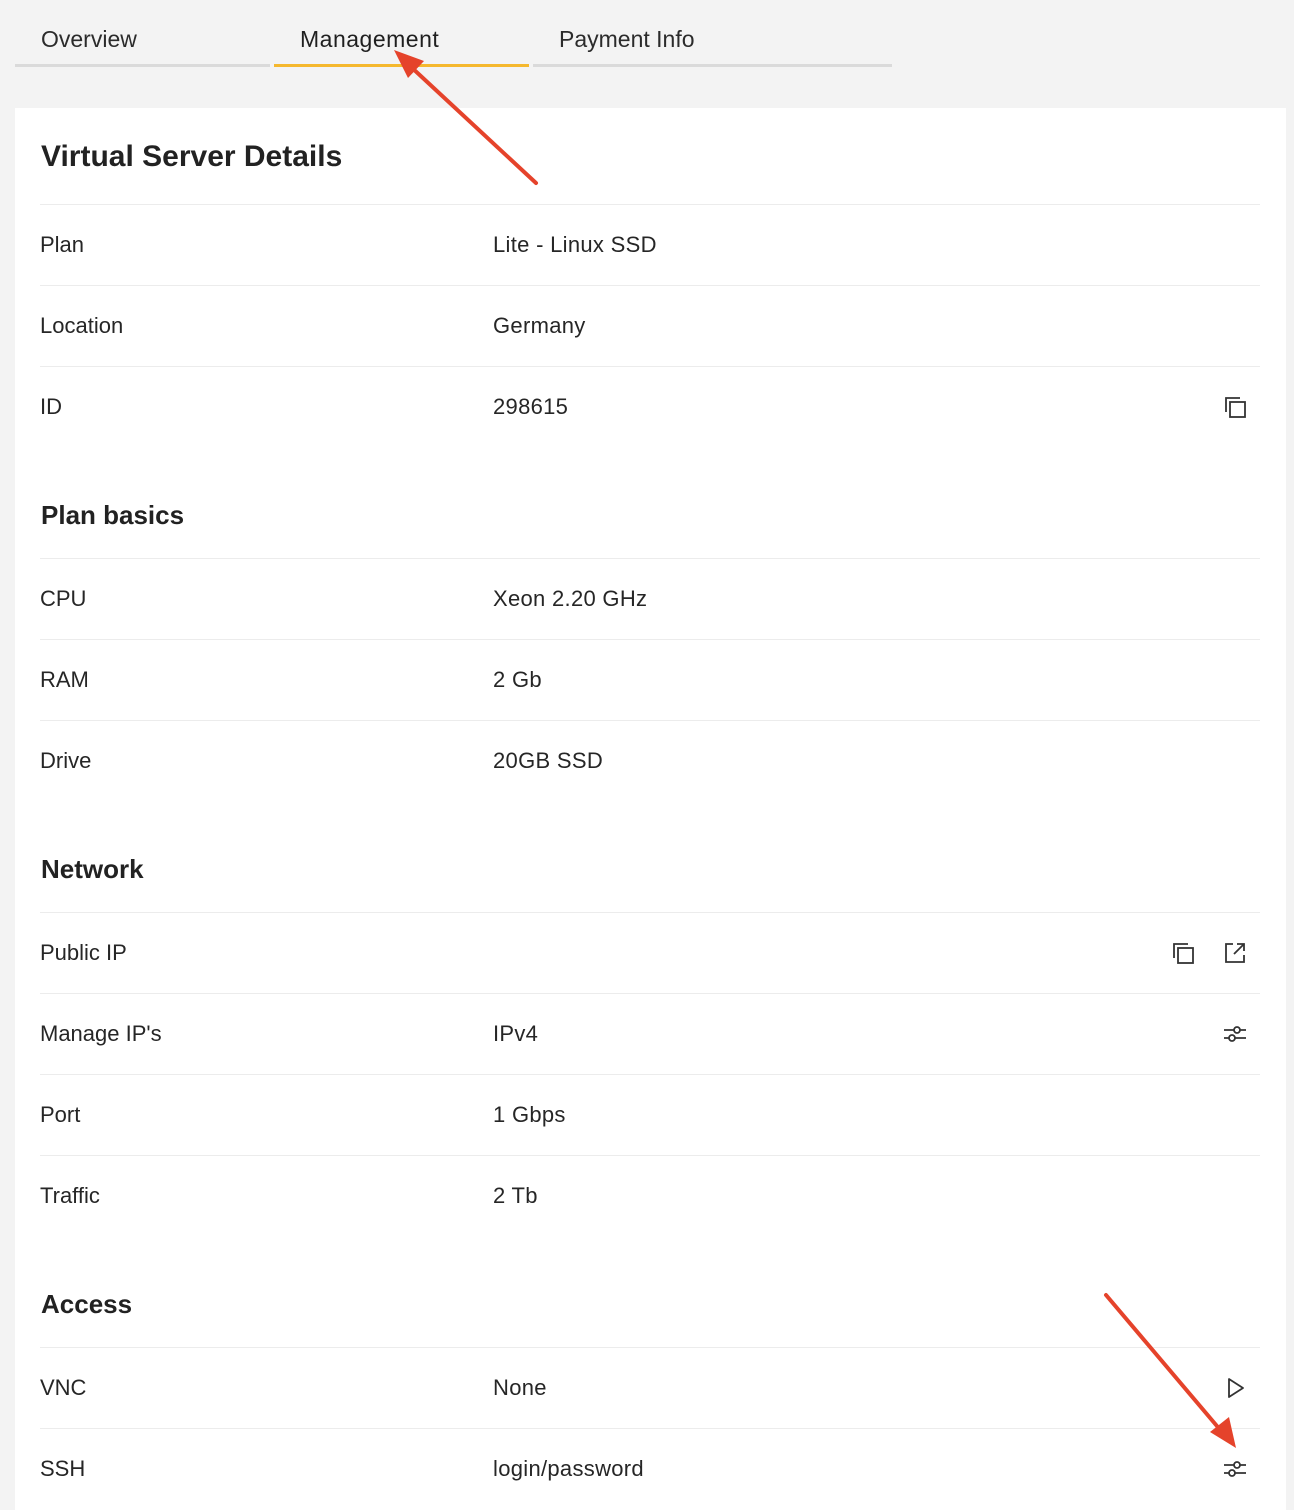  Describe the element at coordinates (650, 1195) in the screenshot. I see `row-traffic: Traffic 2 Tb` at that location.